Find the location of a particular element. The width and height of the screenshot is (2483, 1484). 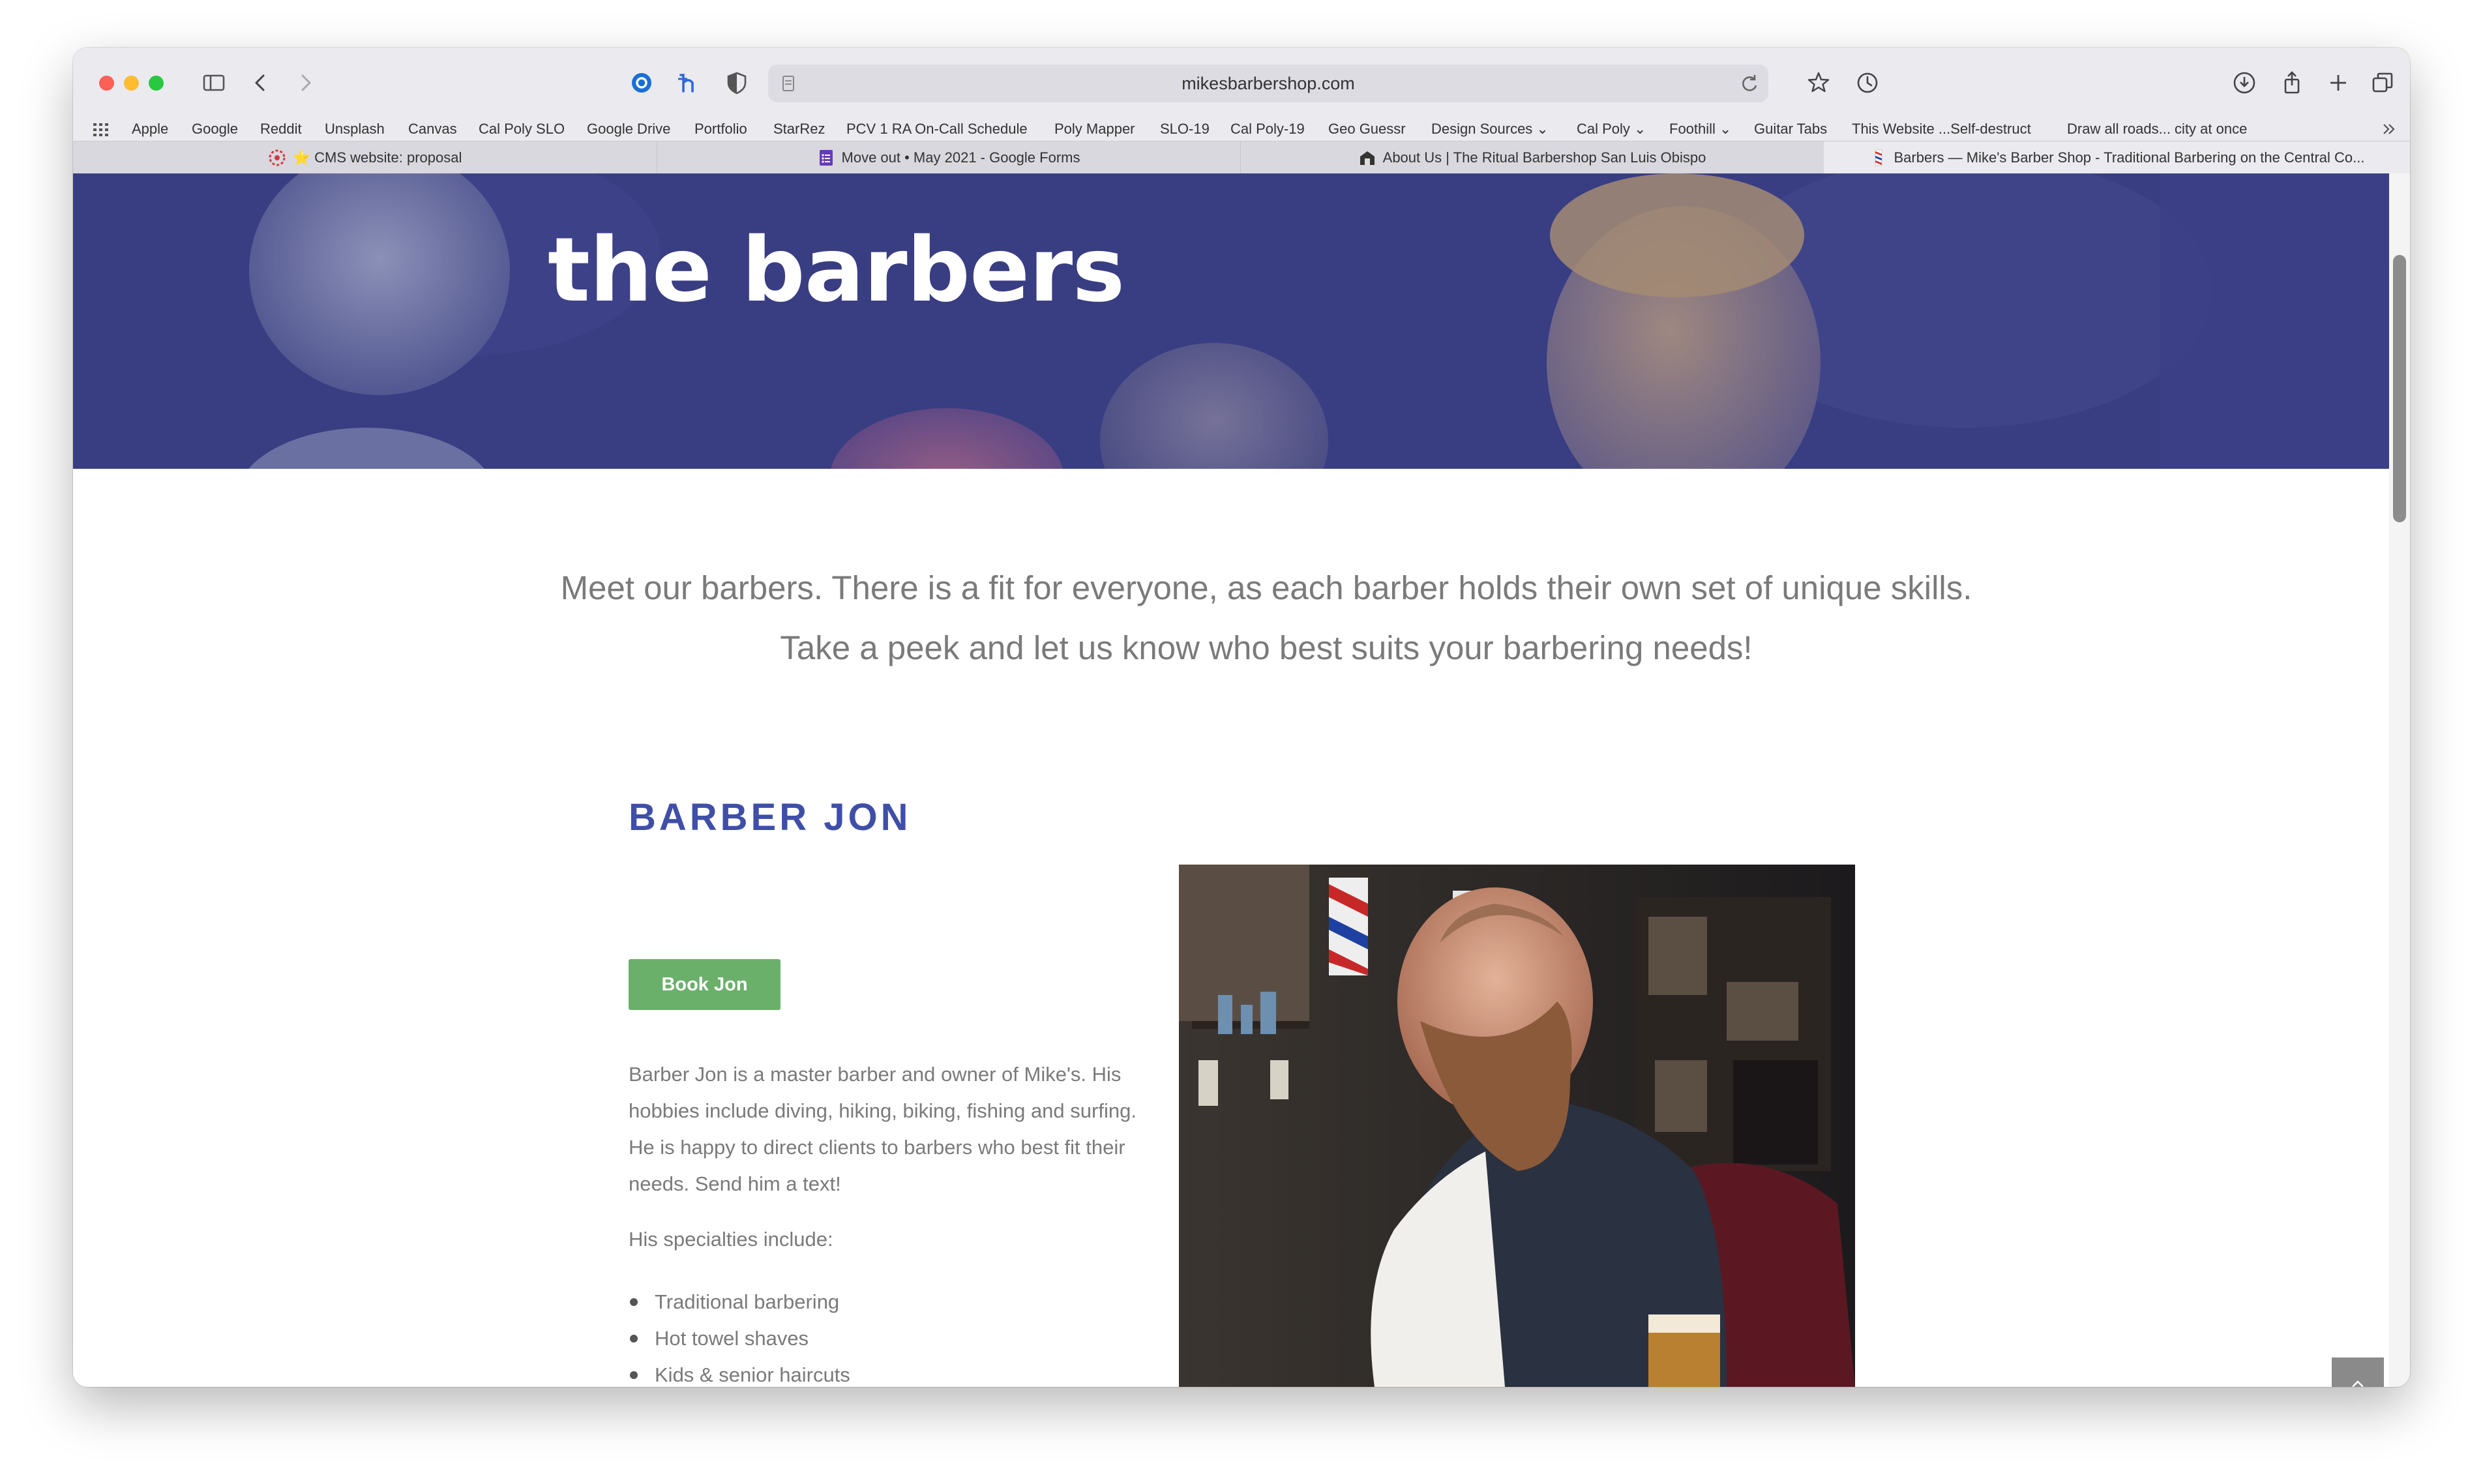

bookmark-item: SLO-19 is located at coordinates (1185, 129).